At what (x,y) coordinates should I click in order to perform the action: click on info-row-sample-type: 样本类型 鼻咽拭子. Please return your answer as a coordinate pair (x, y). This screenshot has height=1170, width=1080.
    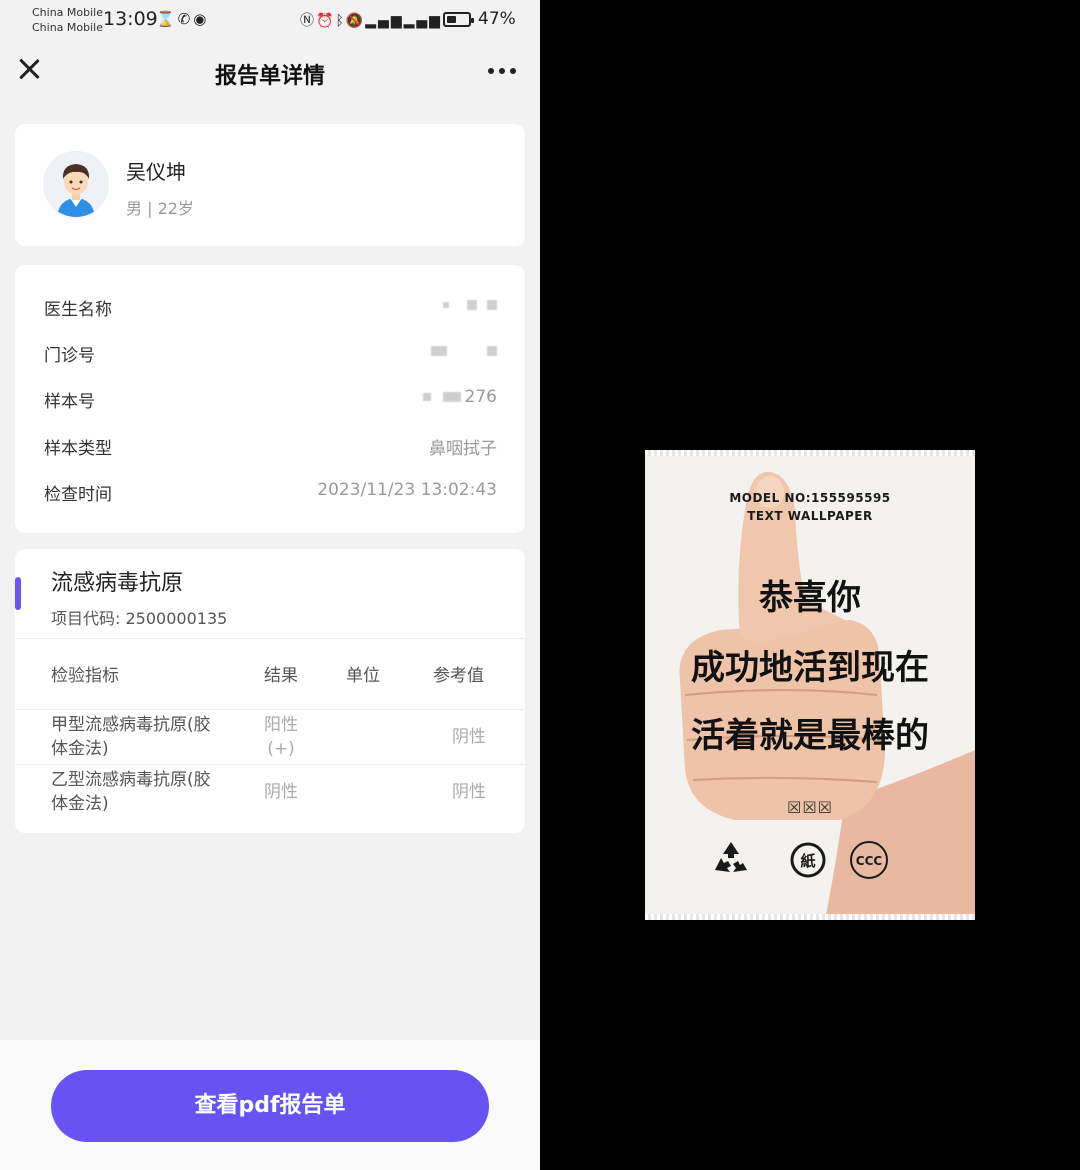
    Looking at the image, I should click on (270, 446).